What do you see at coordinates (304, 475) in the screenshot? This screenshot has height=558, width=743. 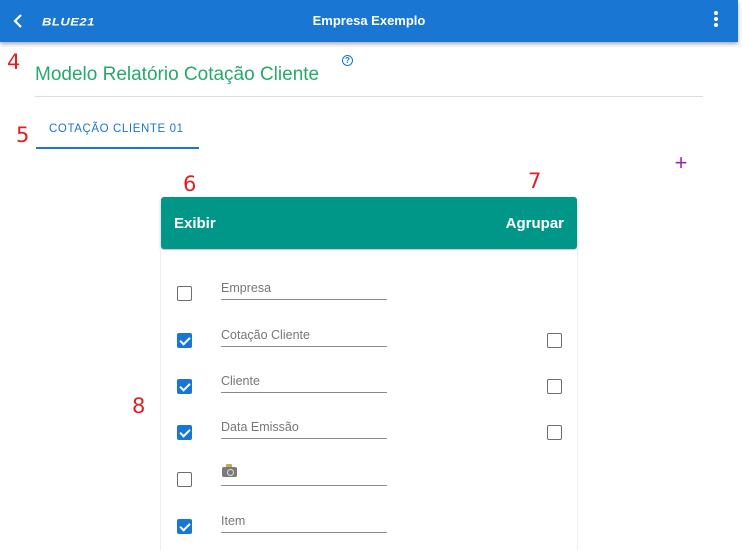 I see `field-name-input` at bounding box center [304, 475].